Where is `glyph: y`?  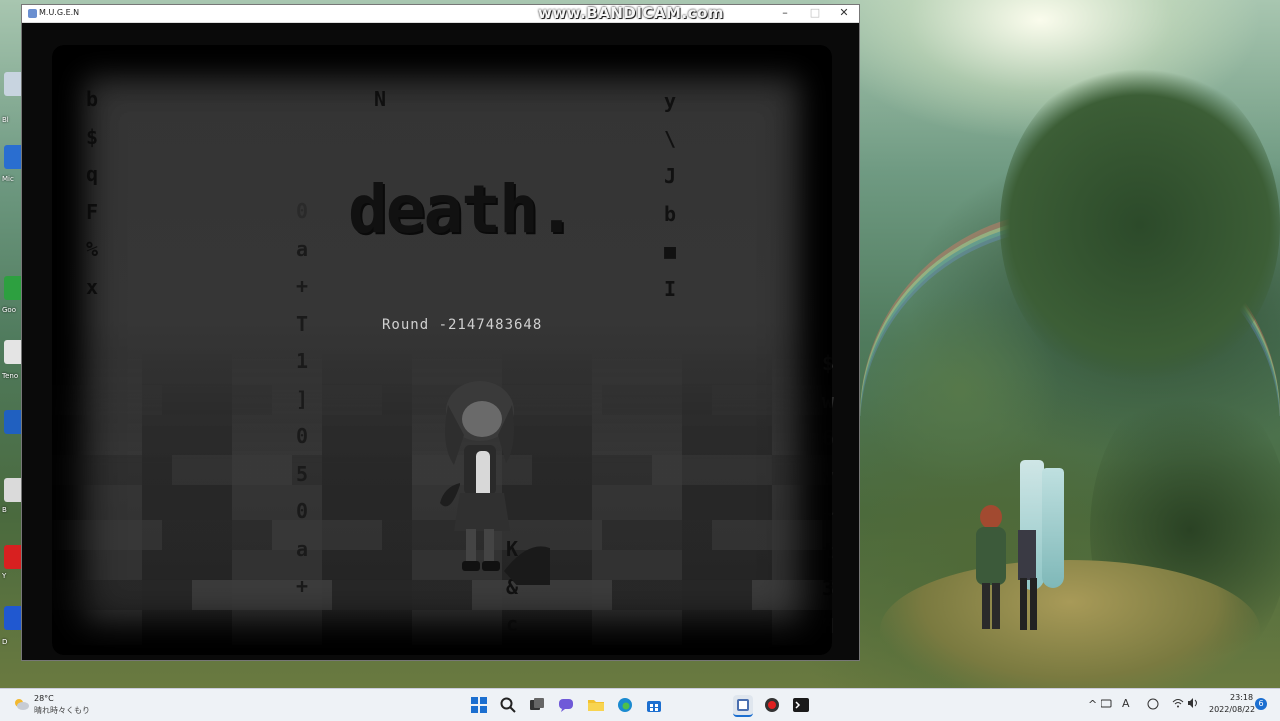
glyph: y is located at coordinates (670, 101).